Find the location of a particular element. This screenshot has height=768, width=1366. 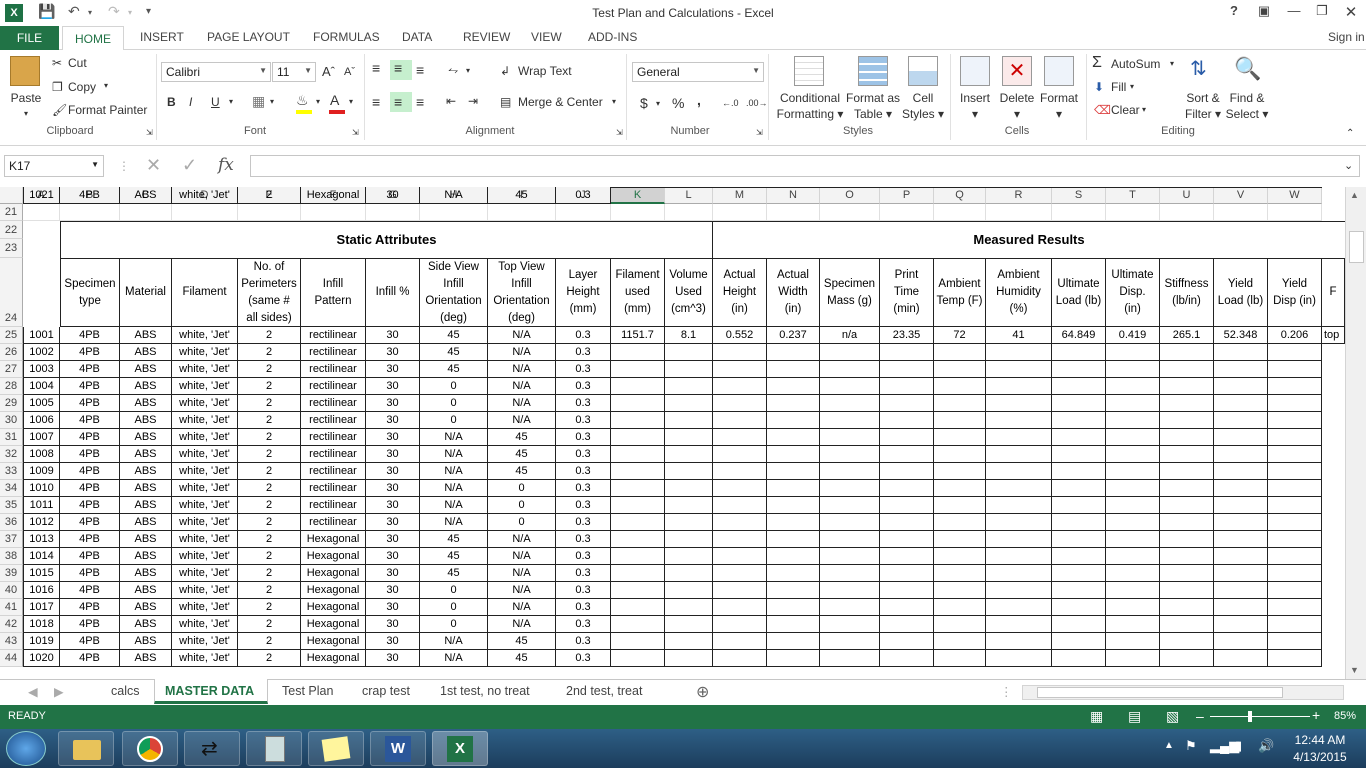

align-right-icon: ≡ is located at coordinates (420, 102).